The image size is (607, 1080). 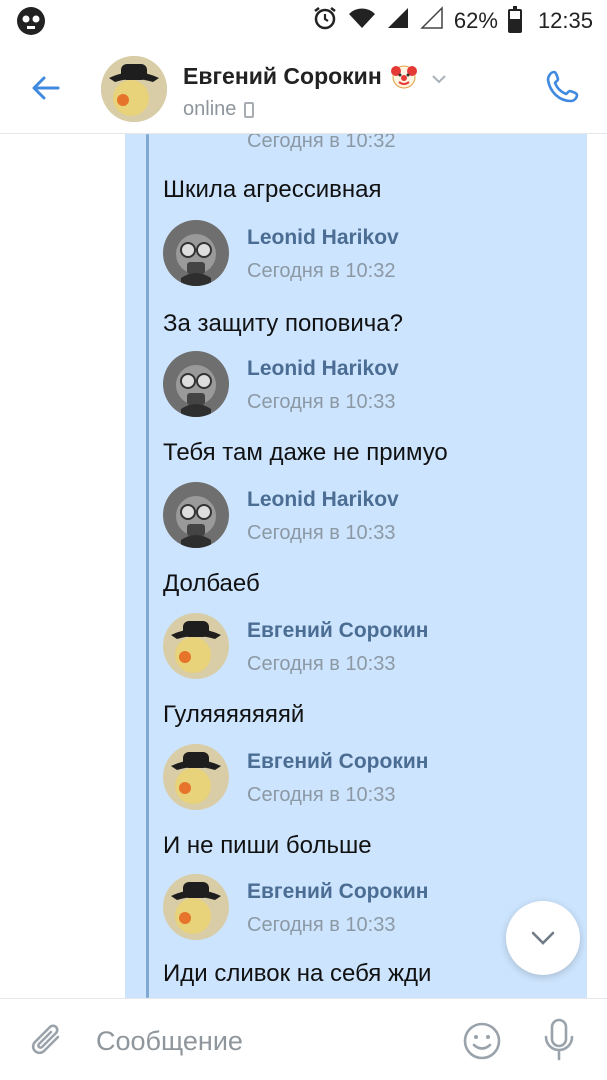 I want to click on message-composer: Сообщение, so click(x=303, y=1039).